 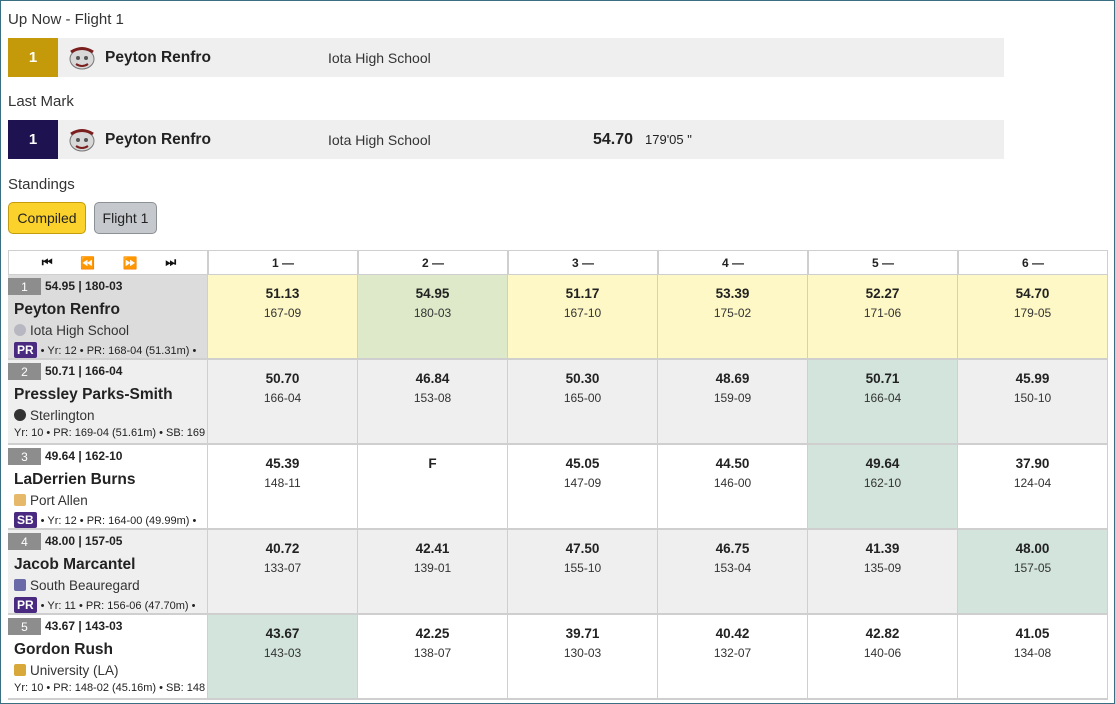 I want to click on mark-cell: 44.50 146-00, so click(x=733, y=487).